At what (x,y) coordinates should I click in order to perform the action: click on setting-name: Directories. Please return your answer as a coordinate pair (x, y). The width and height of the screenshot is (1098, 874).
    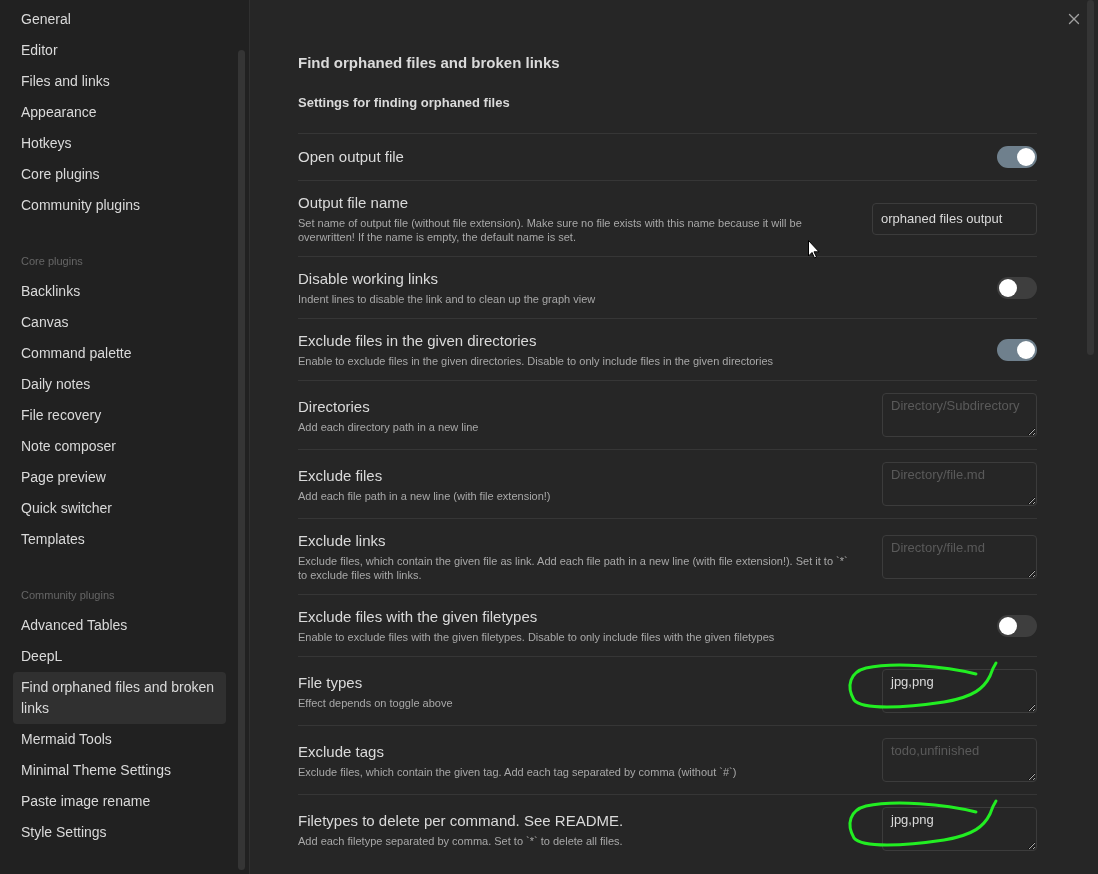
    Looking at the image, I should click on (334, 406).